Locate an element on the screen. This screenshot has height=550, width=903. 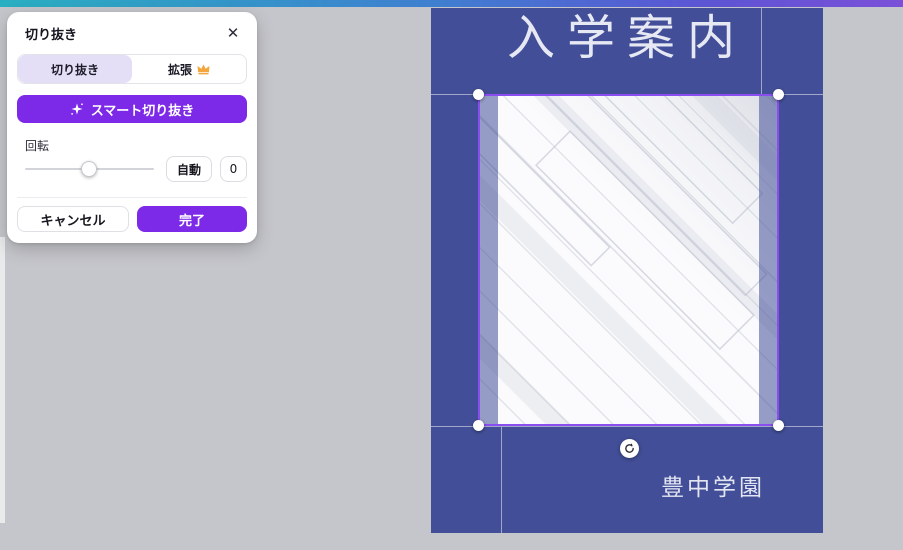
crop-panel: 切り抜き ✕ 切り抜き 拡張 スマート切り抜き 回転 自動 0 キャンセル 完了 is located at coordinates (132, 127).